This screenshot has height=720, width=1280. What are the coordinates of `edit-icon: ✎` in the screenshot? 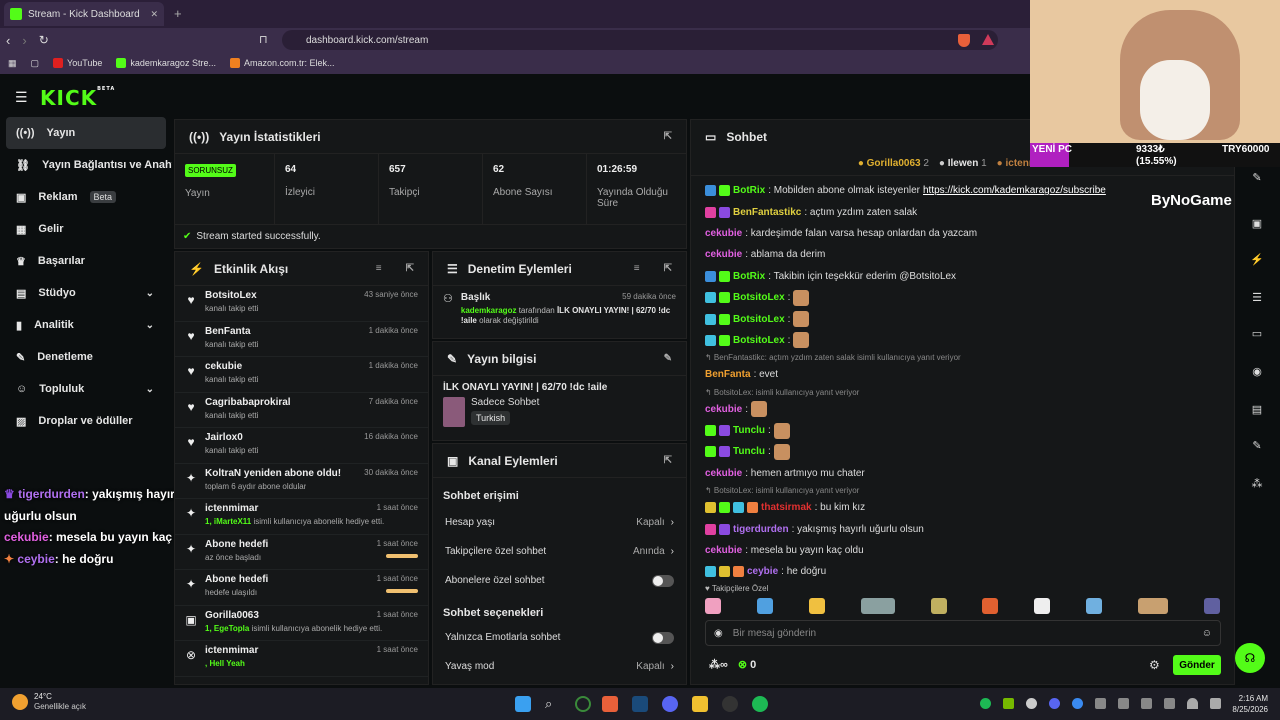 It's located at (1257, 178).